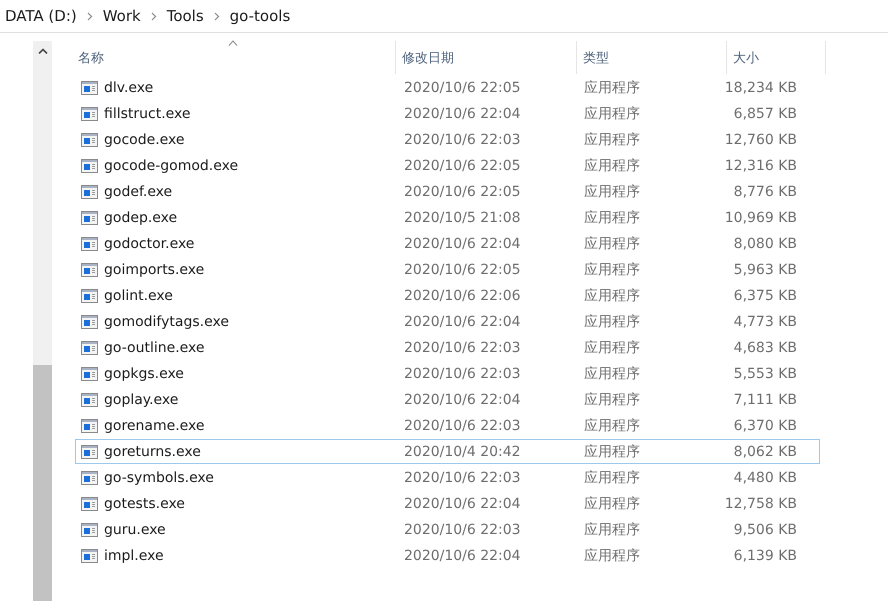 The image size is (888, 601). Describe the element at coordinates (764, 270) in the screenshot. I see `file-size: 5,963 KB` at that location.